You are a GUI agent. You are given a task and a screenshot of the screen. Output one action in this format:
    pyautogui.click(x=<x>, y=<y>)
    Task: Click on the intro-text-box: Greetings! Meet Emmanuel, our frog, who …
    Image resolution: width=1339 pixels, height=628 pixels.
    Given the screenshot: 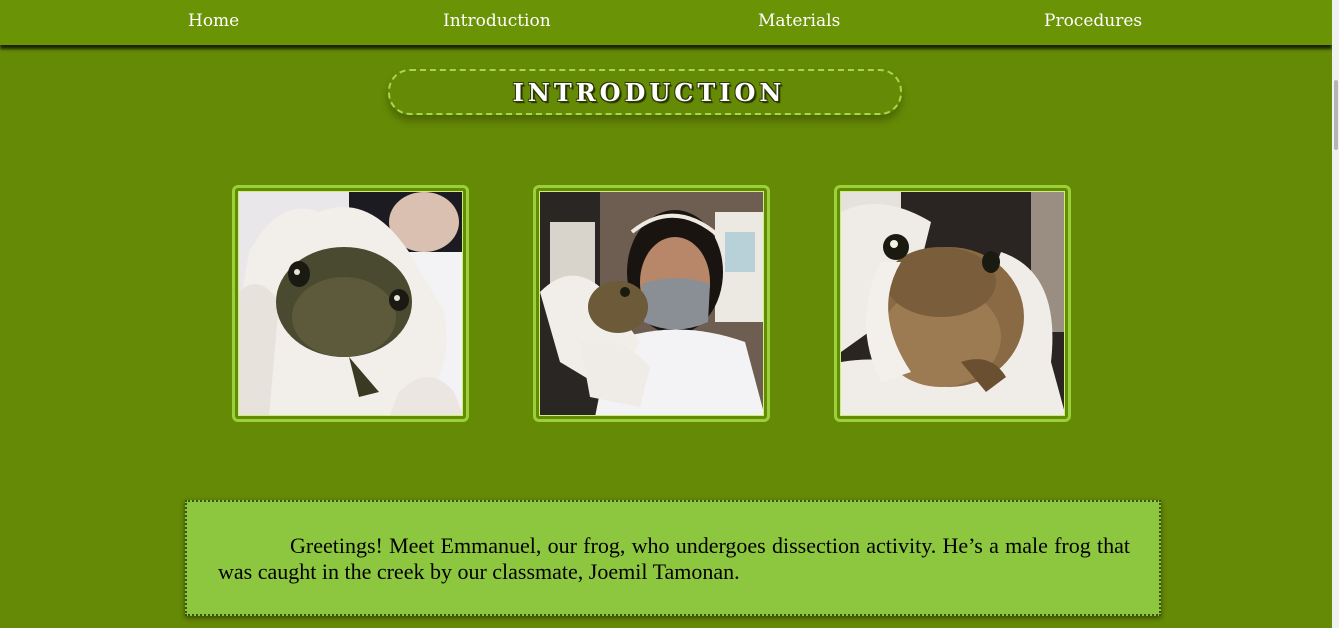 What is the action you would take?
    pyautogui.click(x=673, y=558)
    